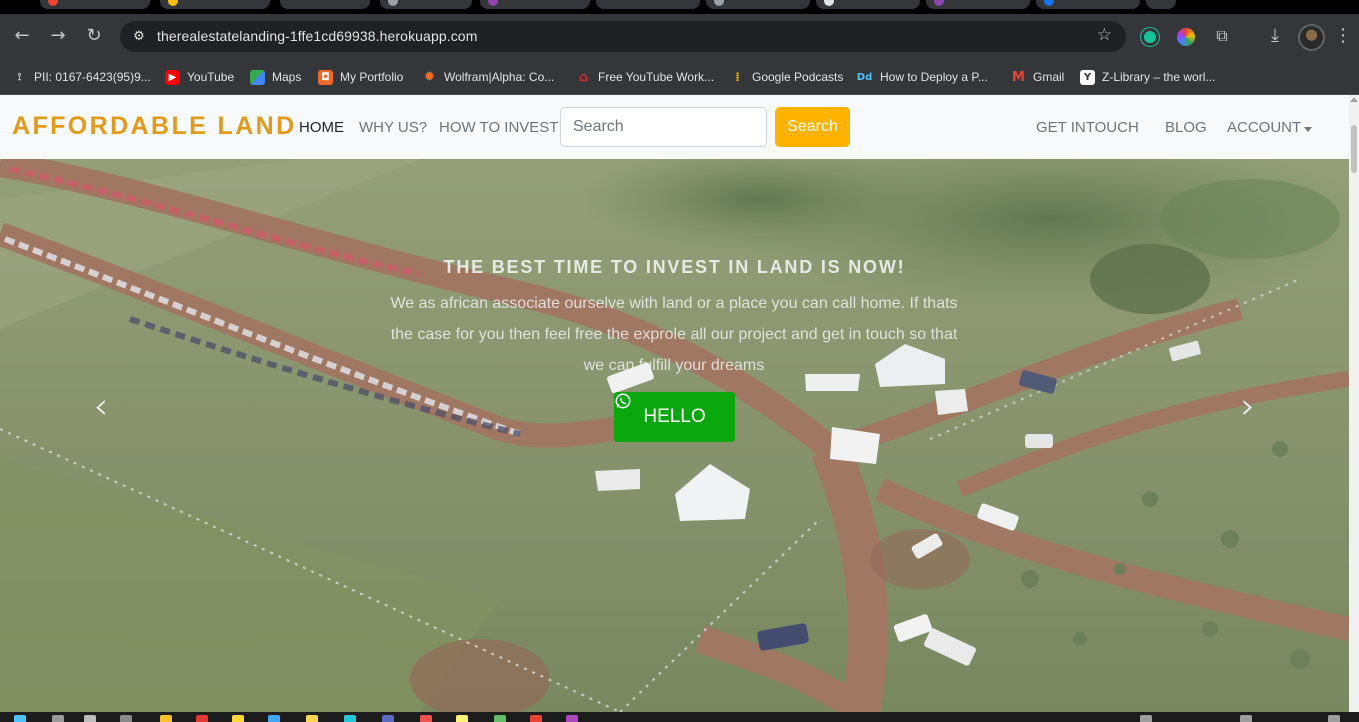 Image resolution: width=1359 pixels, height=722 pixels. I want to click on bookmark-item: ◘ My Portfolio, so click(360, 77).